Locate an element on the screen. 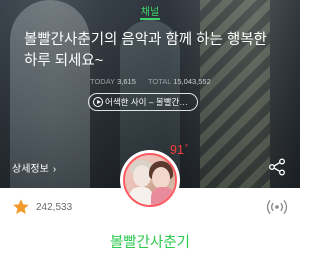 The width and height of the screenshot is (320, 260). detail-info-link: 상세정보 › is located at coordinates (34, 167).